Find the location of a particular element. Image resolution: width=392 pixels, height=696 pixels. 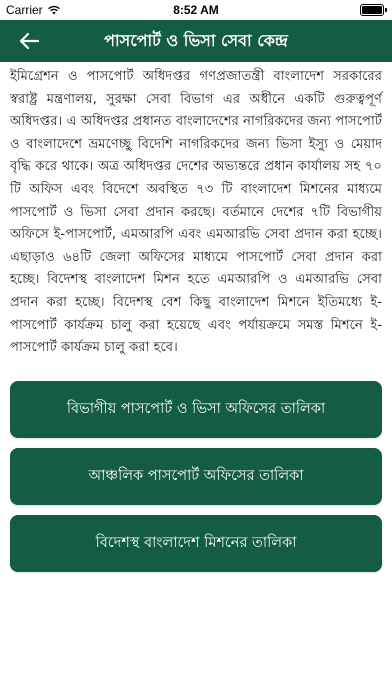

mission-list-button: বিদেশস্থ বাংলাদেশ মিশনের তালিকা is located at coordinates (196, 543).